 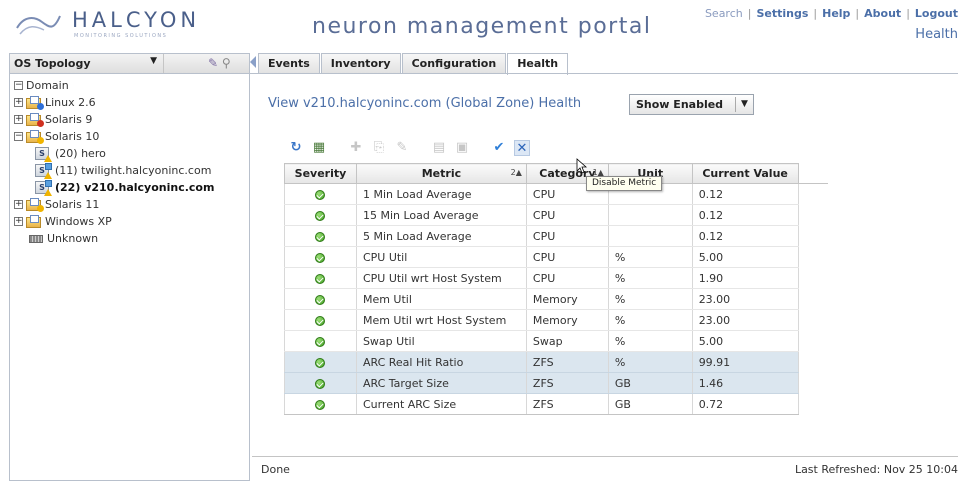 What do you see at coordinates (538, 64) in the screenshot?
I see `tab-health: Health` at bounding box center [538, 64].